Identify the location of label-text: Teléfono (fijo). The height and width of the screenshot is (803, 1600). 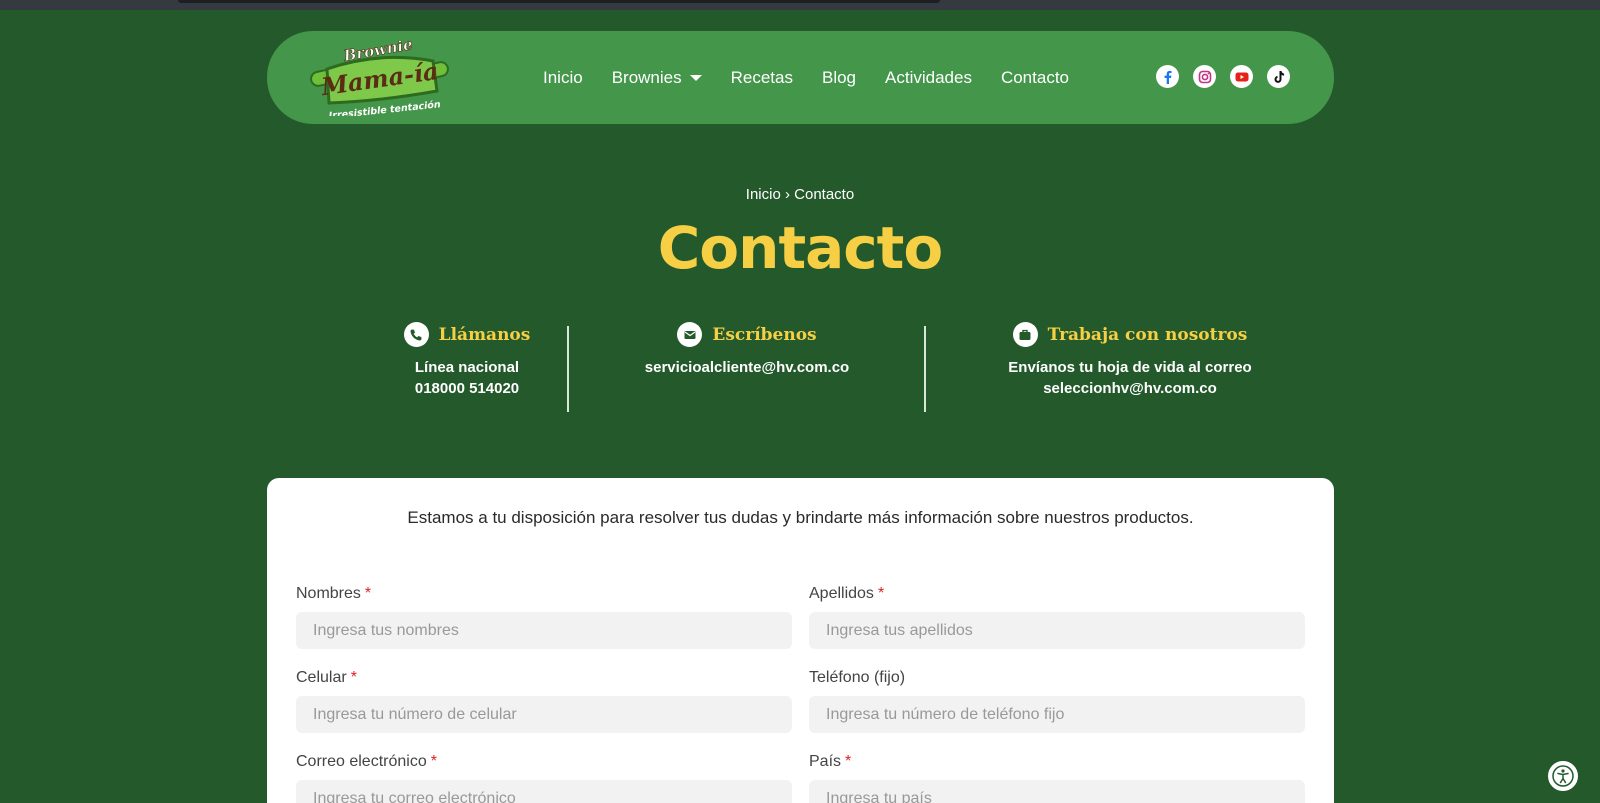
(857, 677).